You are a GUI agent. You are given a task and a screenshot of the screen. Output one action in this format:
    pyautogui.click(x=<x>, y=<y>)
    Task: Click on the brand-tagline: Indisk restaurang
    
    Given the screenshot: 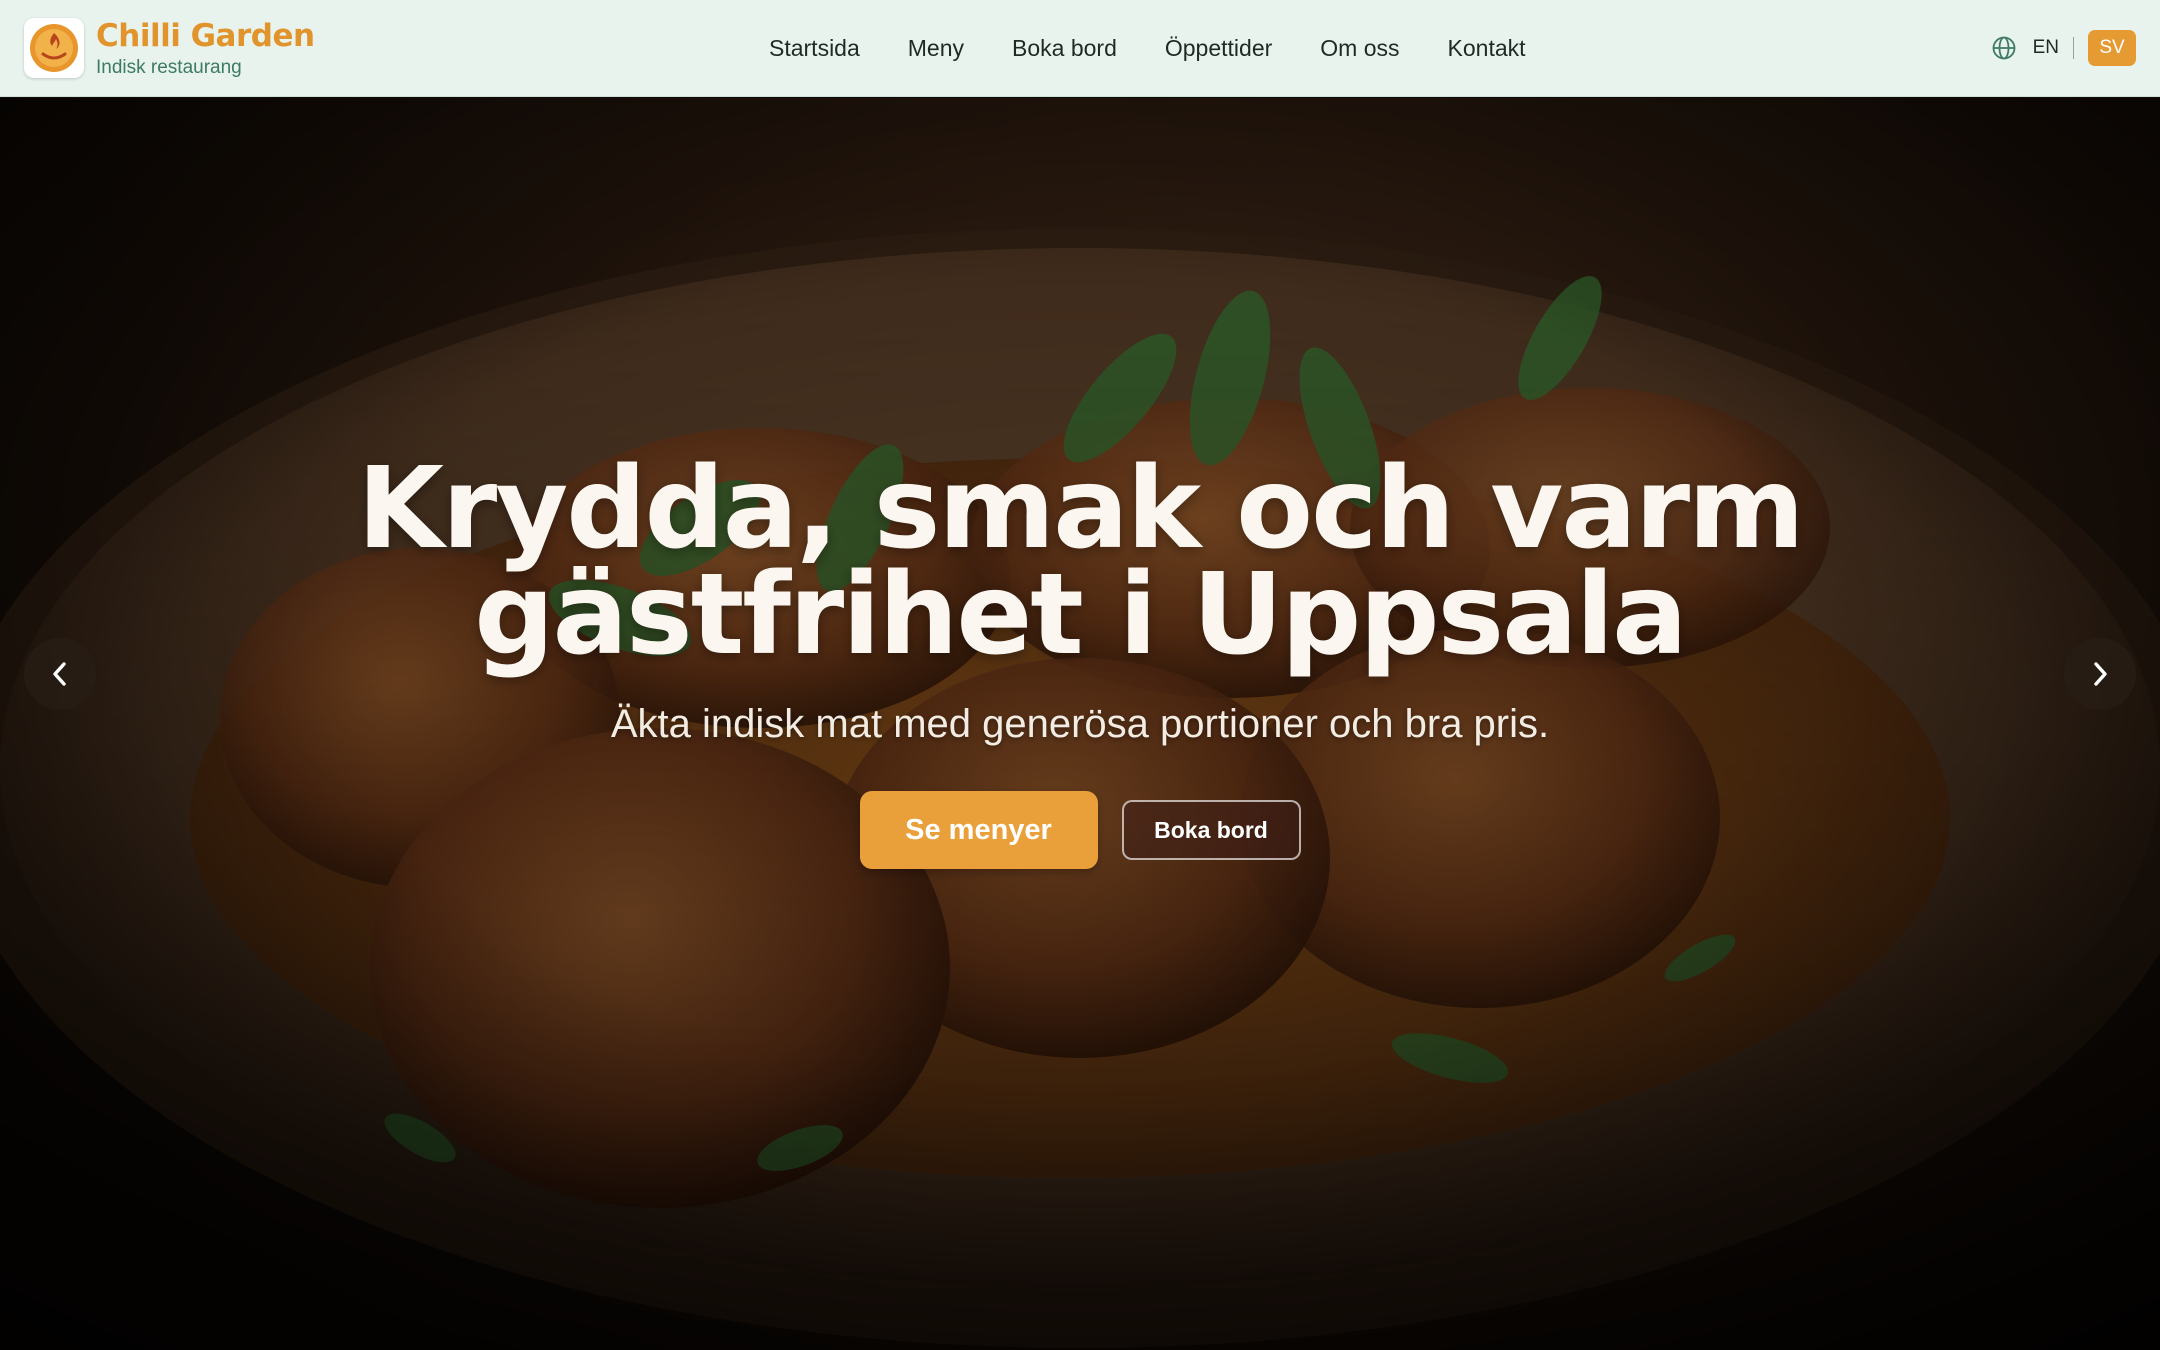 What is the action you would take?
    pyautogui.click(x=169, y=67)
    